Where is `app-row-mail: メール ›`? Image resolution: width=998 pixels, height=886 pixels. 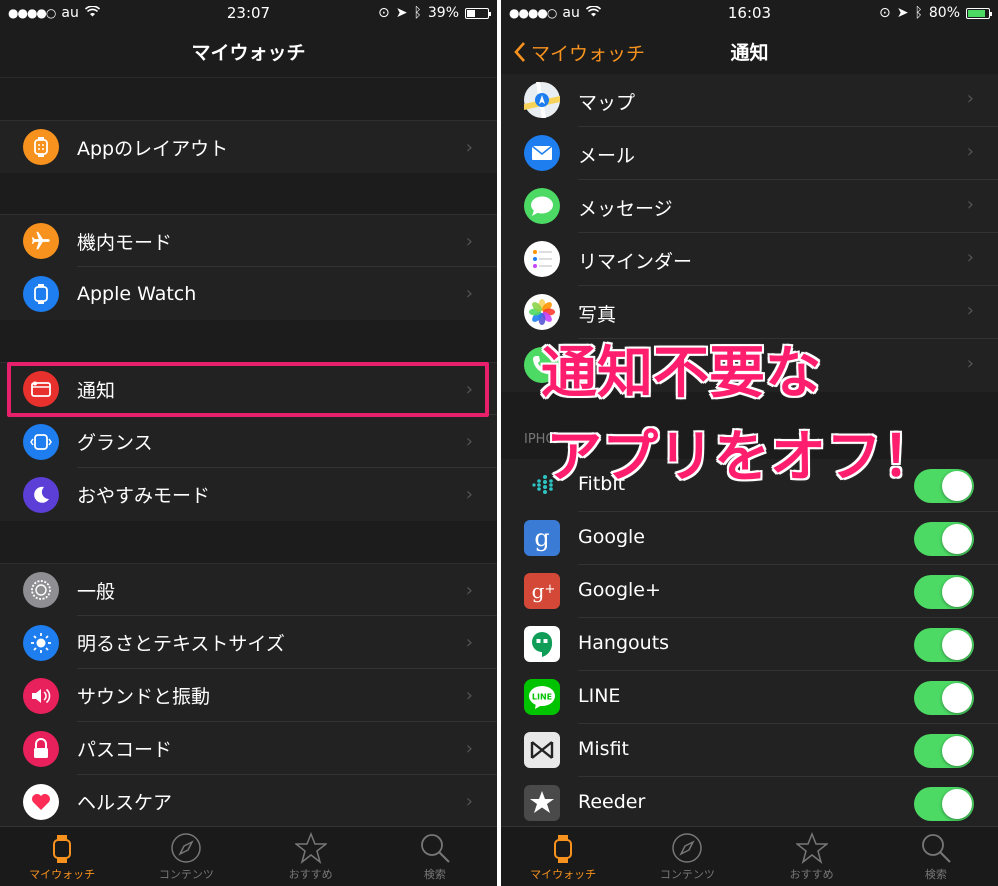 app-row-mail: メール › is located at coordinates (749, 153).